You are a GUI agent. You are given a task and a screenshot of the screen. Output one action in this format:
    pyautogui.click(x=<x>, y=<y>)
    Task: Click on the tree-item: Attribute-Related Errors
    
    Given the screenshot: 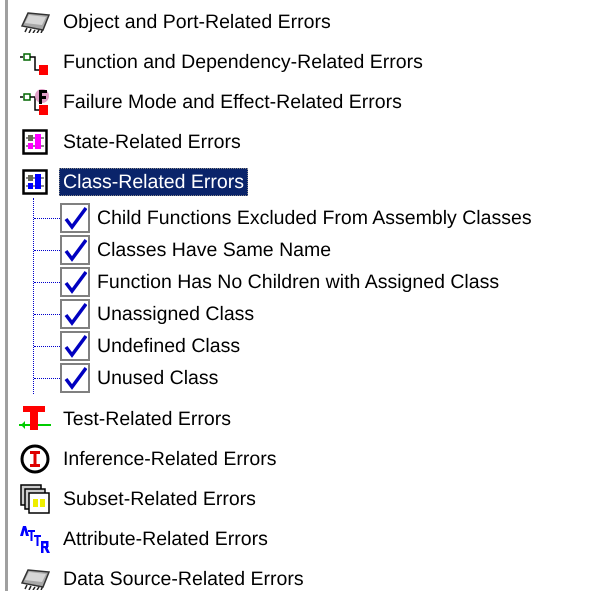 What is the action you would take?
    pyautogui.click(x=165, y=539)
    